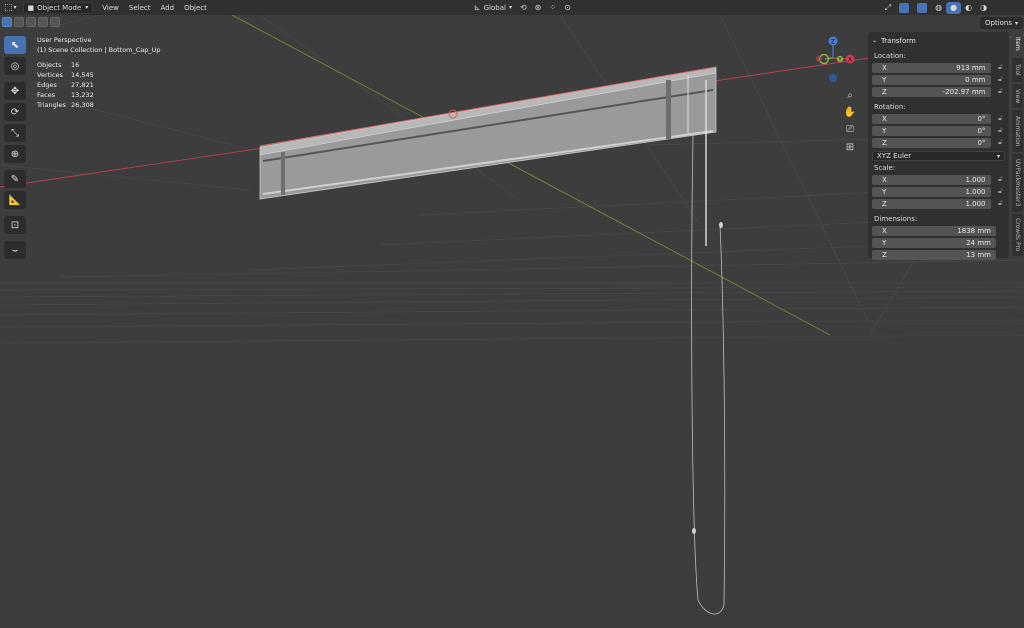 Image resolution: width=1024 pixels, height=628 pixels. Describe the element at coordinates (884, 203) in the screenshot. I see `axis-label: Z` at that location.